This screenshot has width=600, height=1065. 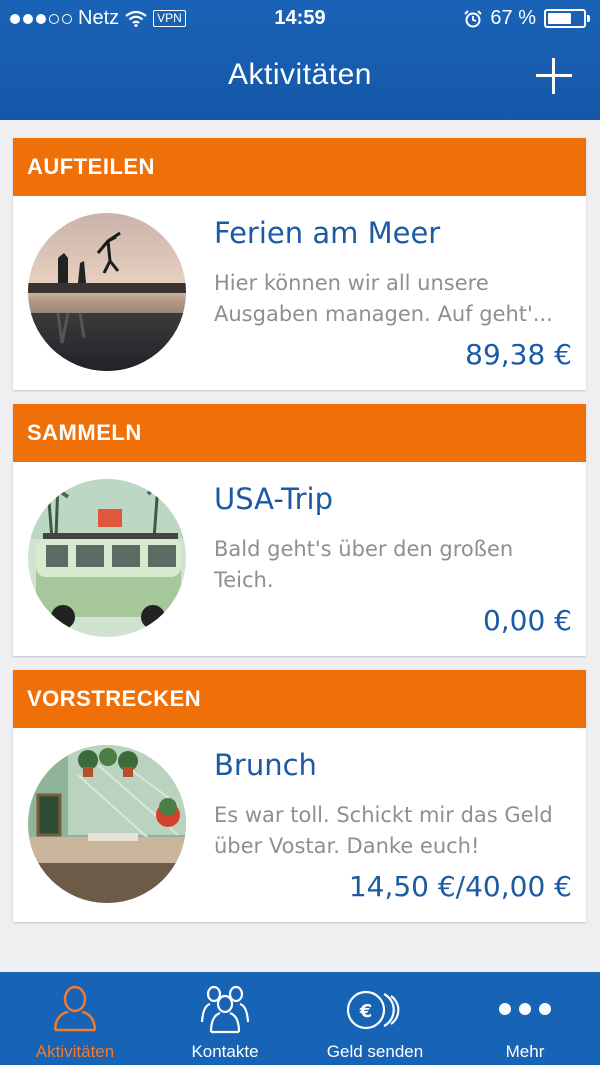 I want to click on tab-label: Geld senden, so click(x=375, y=1051).